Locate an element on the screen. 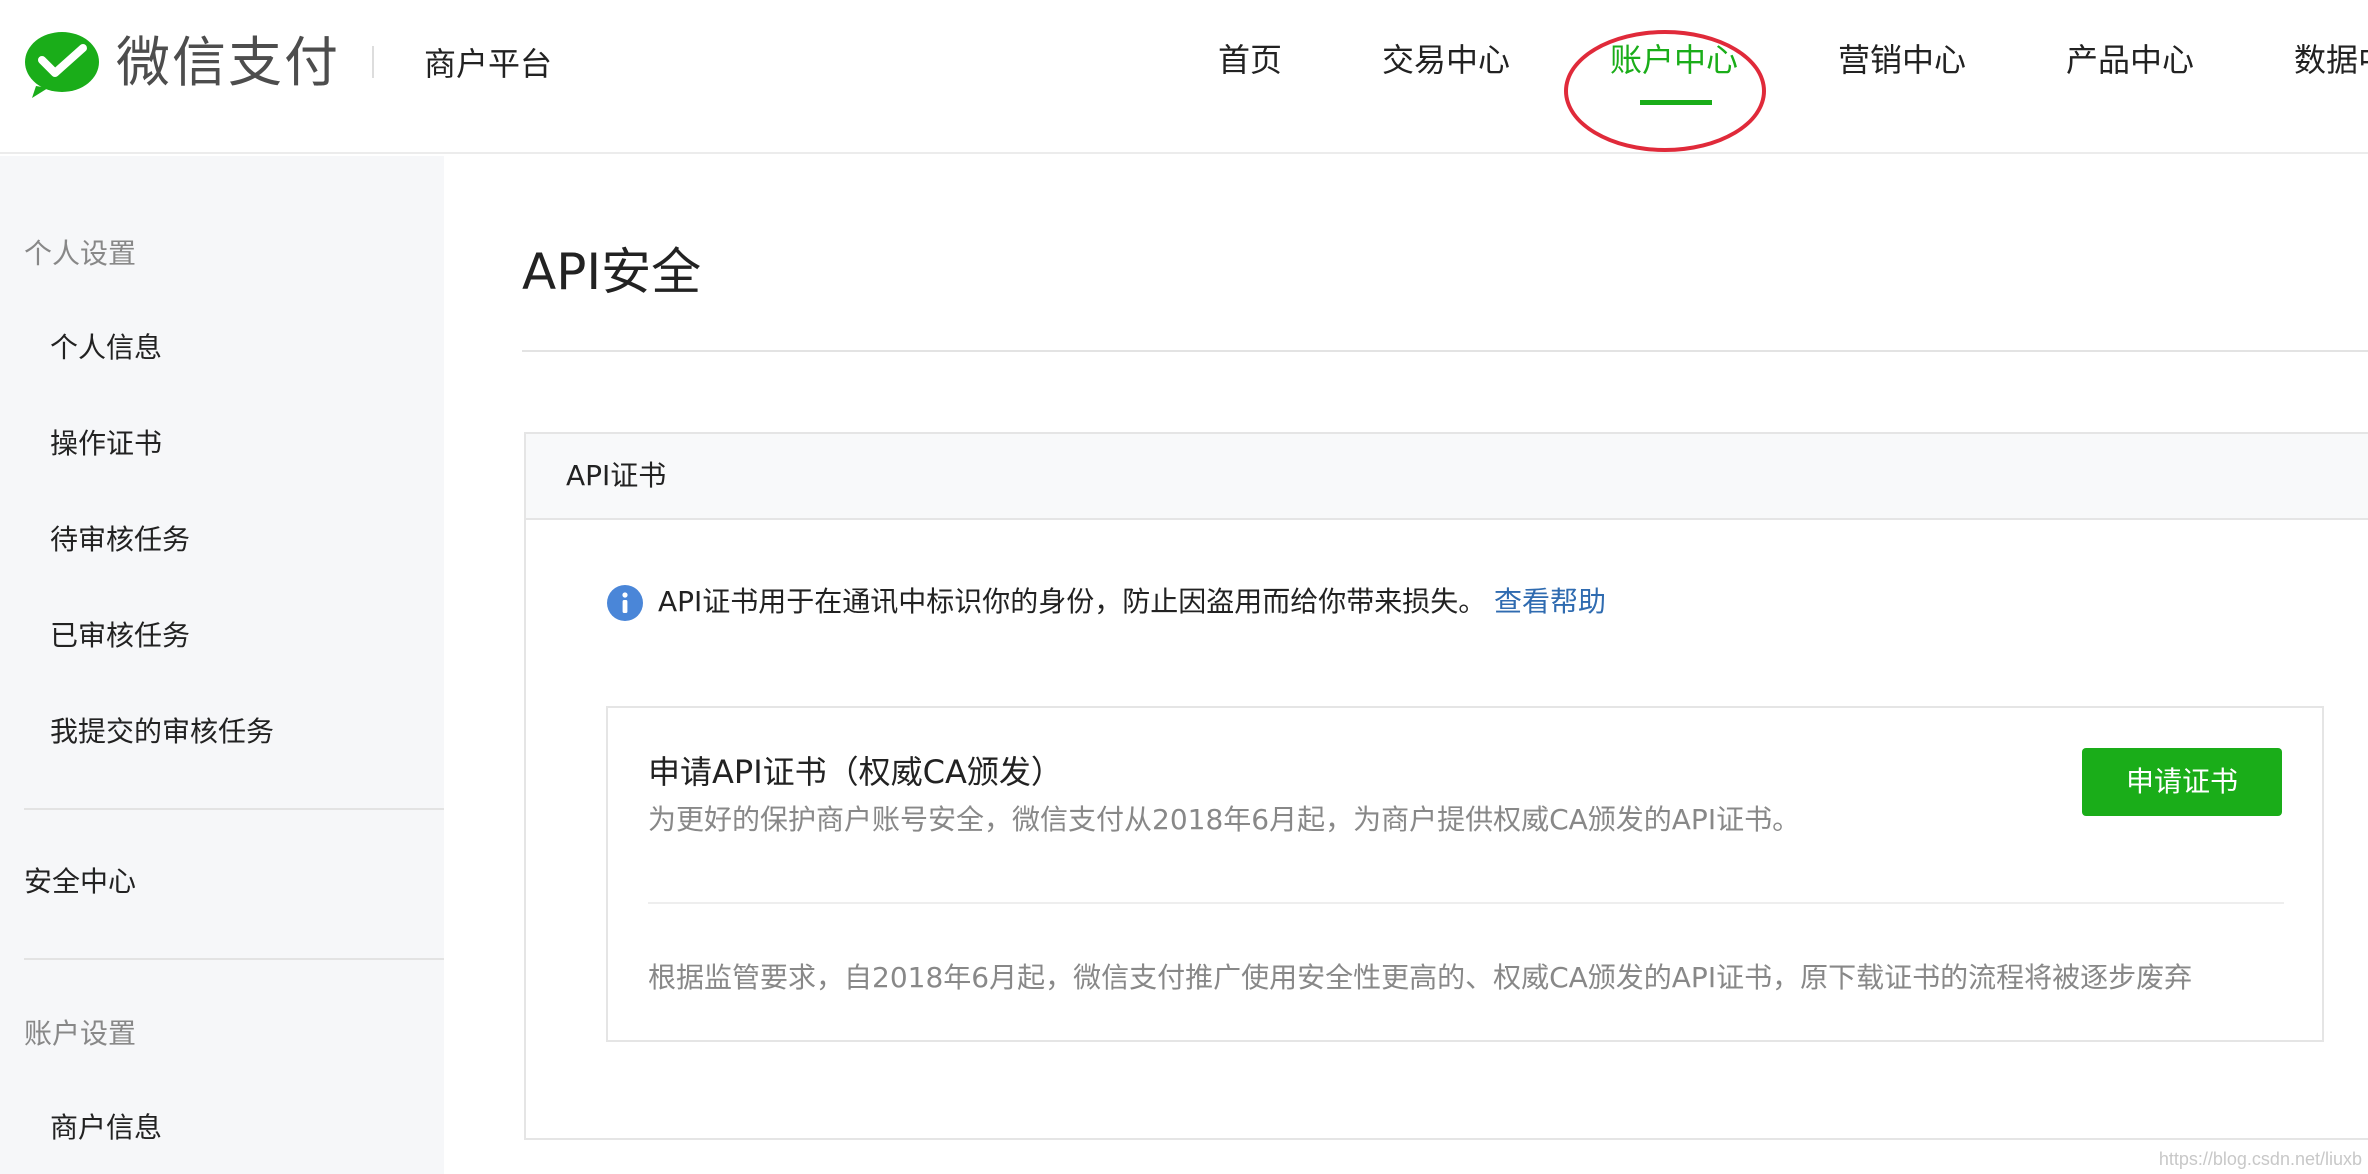 Image resolution: width=2368 pixels, height=1174 pixels. brand-name: 微信支付 is located at coordinates (228, 62).